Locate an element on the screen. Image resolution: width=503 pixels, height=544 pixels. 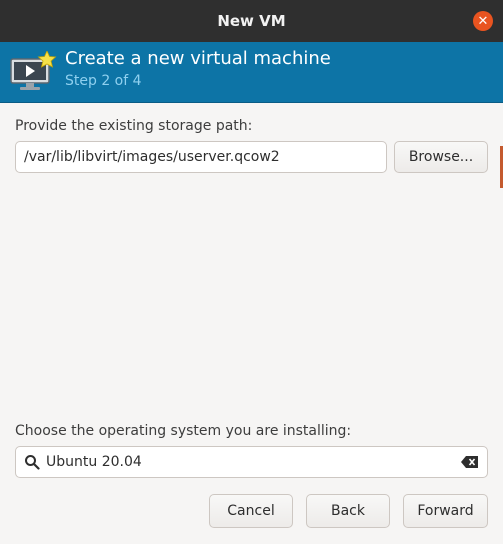
wizard-step: Step 2 of 4 is located at coordinates (103, 81).